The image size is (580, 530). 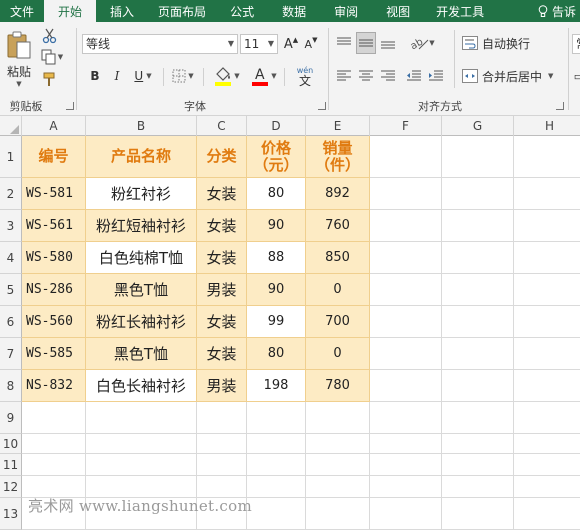 I want to click on cell-h5, so click(x=547, y=290).